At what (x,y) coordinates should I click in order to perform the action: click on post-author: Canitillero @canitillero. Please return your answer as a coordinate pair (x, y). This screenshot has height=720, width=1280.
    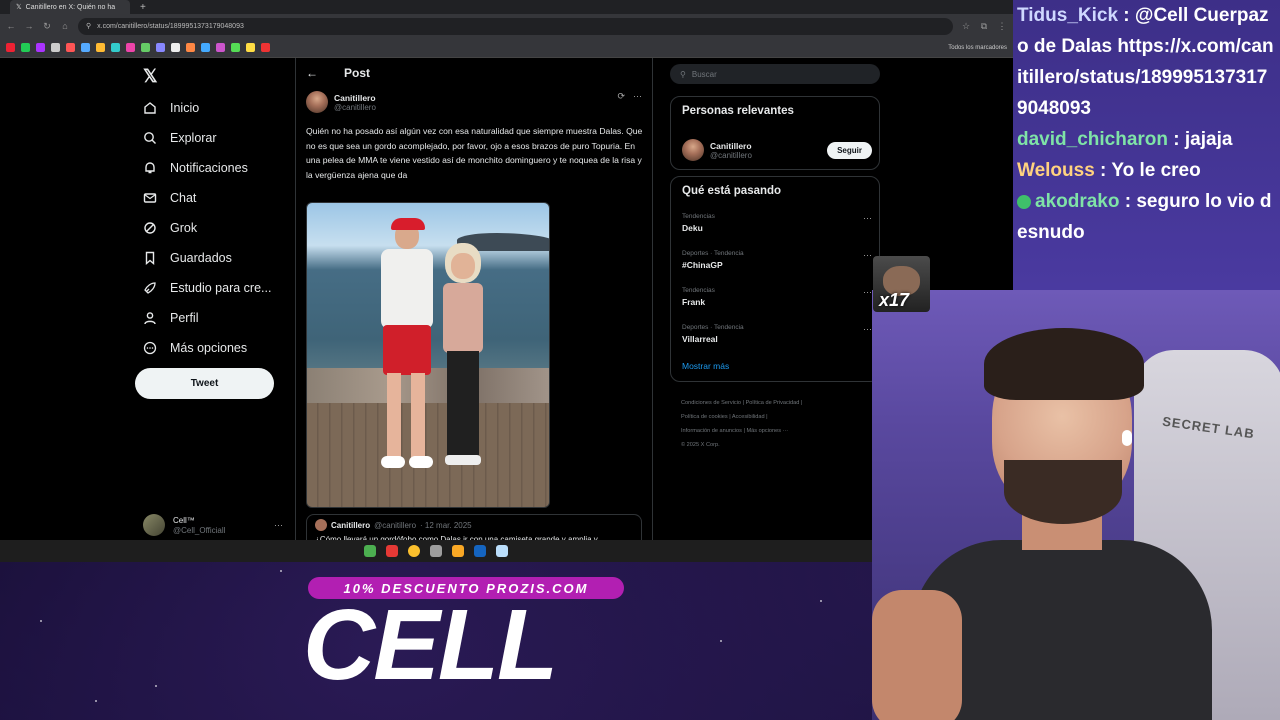
    Looking at the image, I should click on (341, 102).